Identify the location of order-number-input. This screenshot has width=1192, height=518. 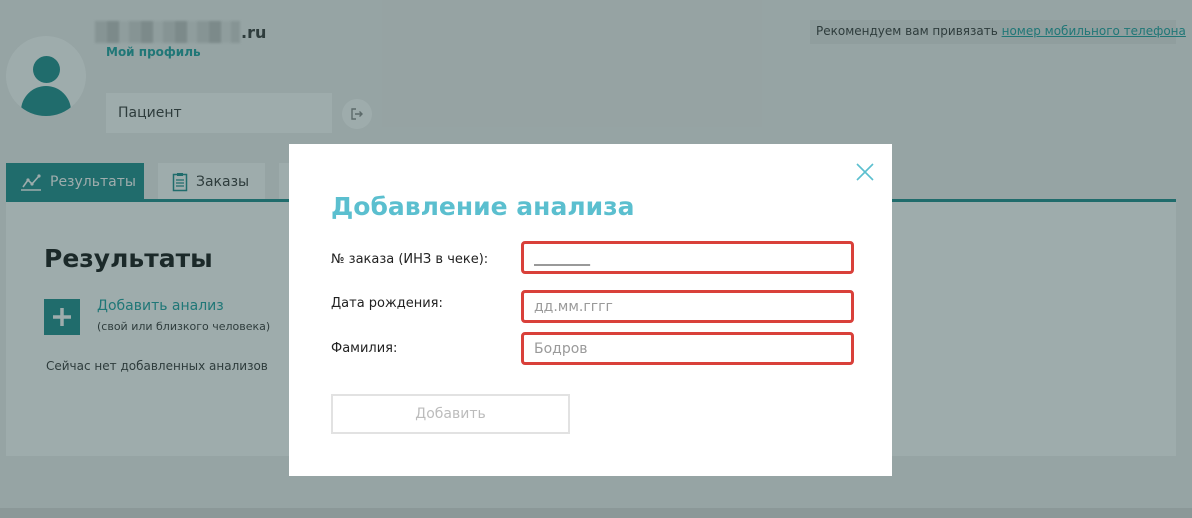
(687, 257).